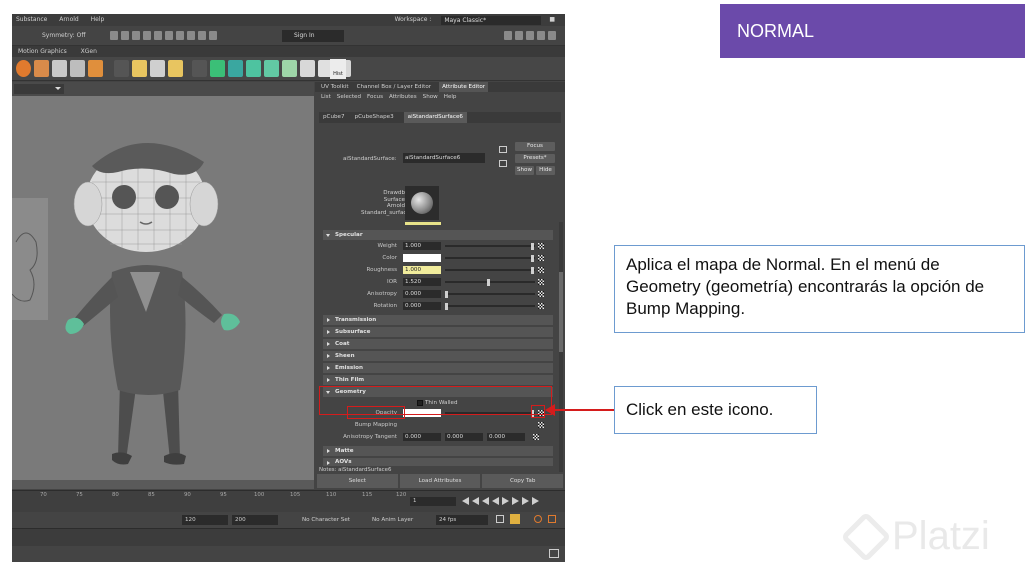  I want to click on history-icon: Hist, so click(338, 69).